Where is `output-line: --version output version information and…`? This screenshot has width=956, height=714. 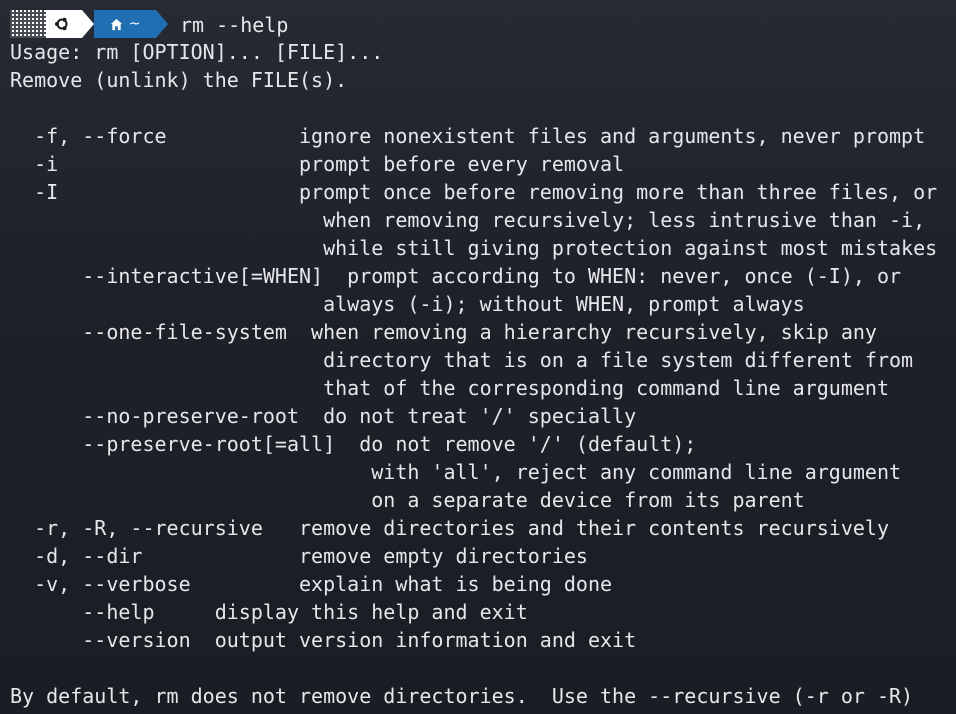
output-line: --version output version information and… is located at coordinates (323, 640).